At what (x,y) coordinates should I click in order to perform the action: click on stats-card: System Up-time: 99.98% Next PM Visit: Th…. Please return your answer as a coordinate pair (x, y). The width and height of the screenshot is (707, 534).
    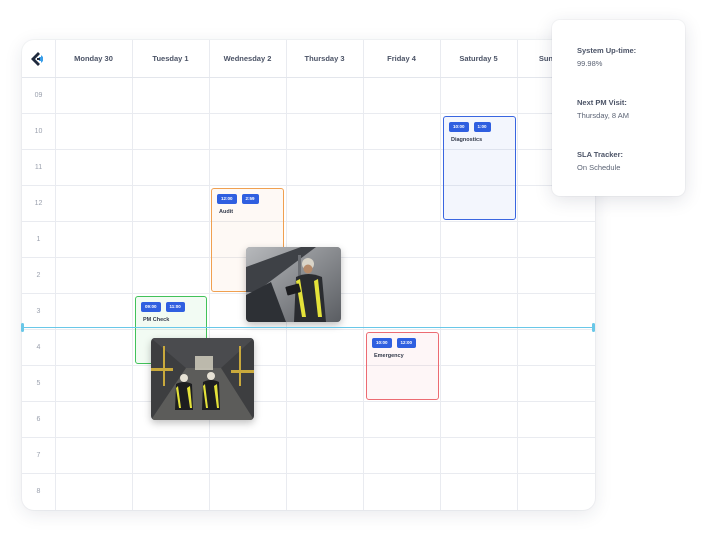
    Looking at the image, I should click on (618, 108).